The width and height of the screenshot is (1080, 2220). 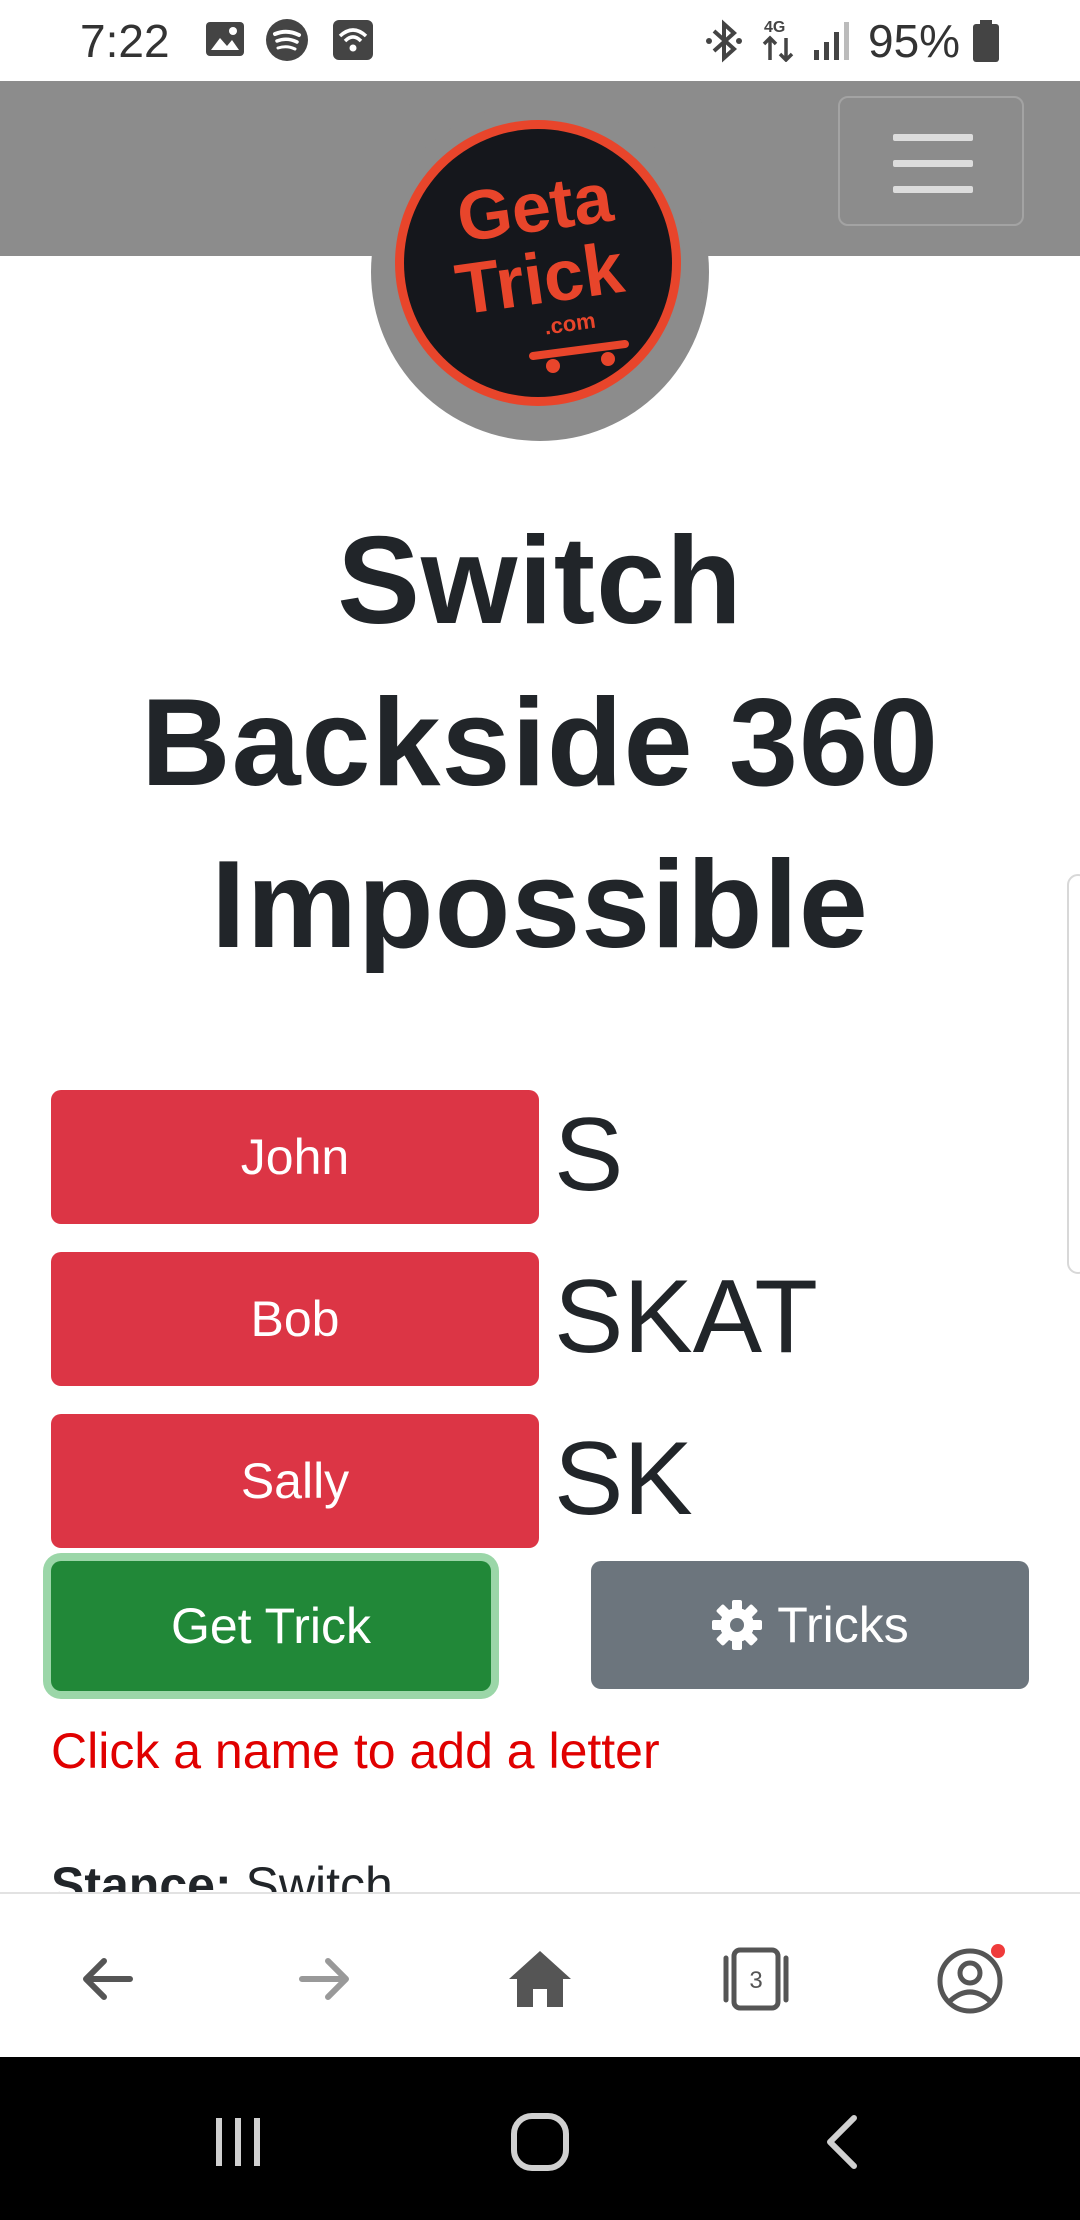 I want to click on home-circle-icon, so click(x=540, y=2142).